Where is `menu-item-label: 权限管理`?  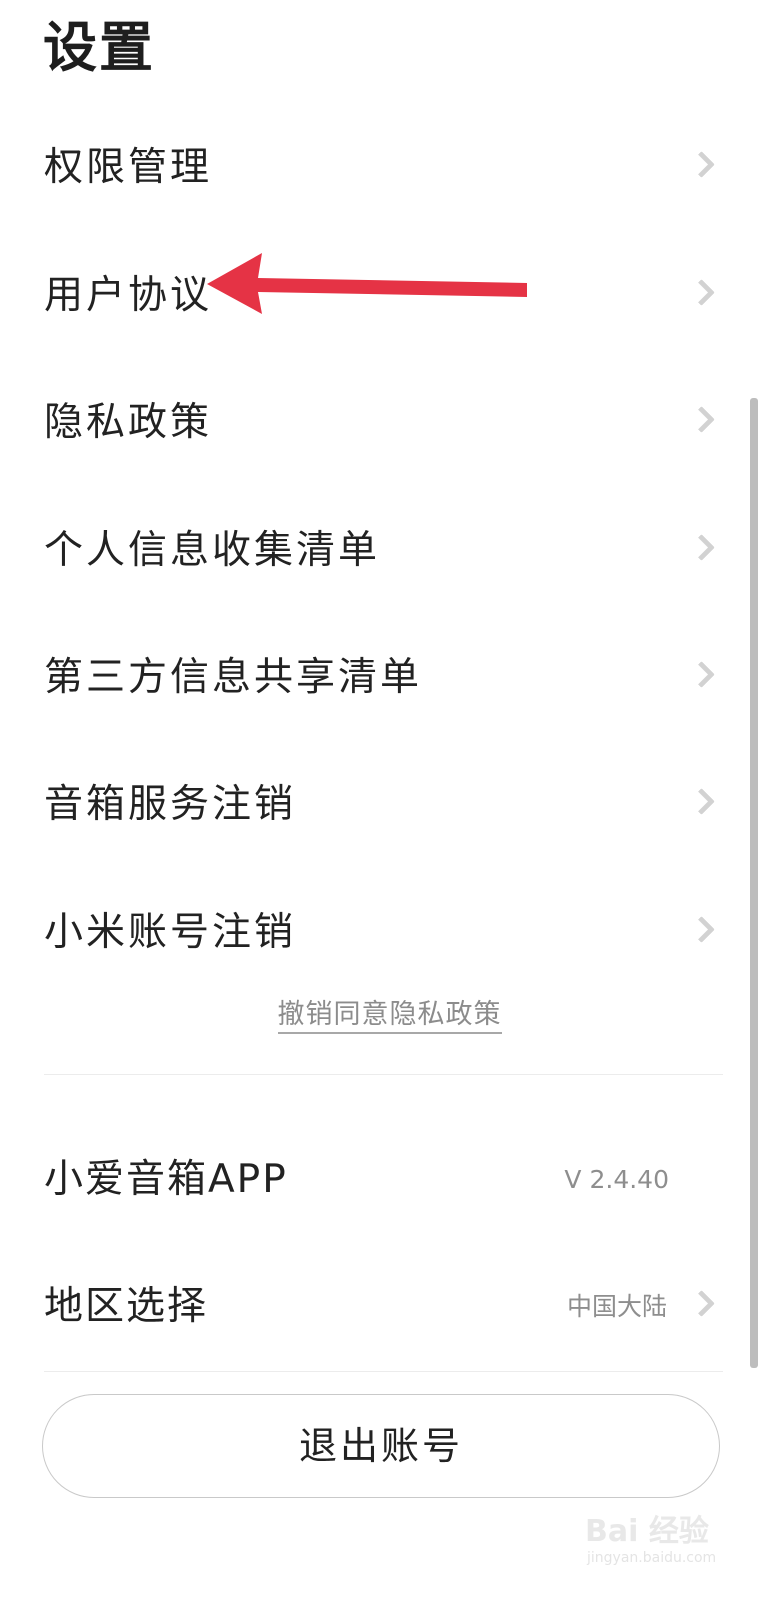
menu-item-label: 权限管理 is located at coordinates (128, 167).